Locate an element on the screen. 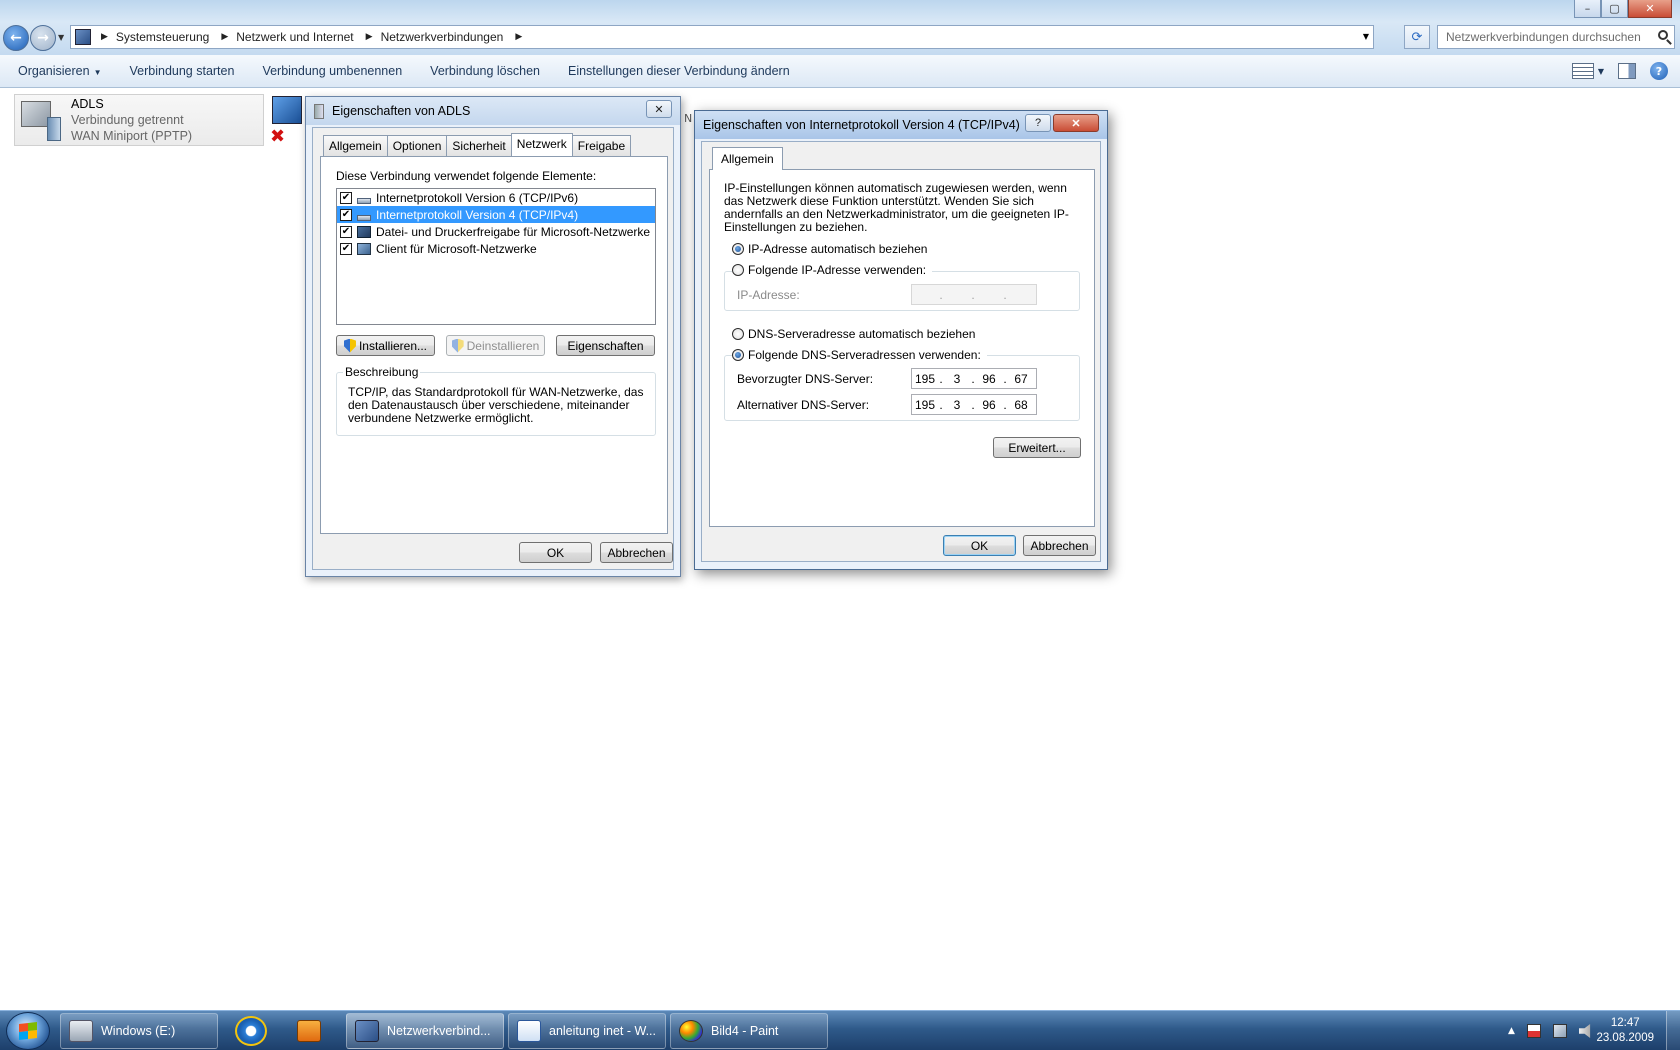  ip-auto-radio: IP-Adresse automatisch beziehen is located at coordinates (829, 249).